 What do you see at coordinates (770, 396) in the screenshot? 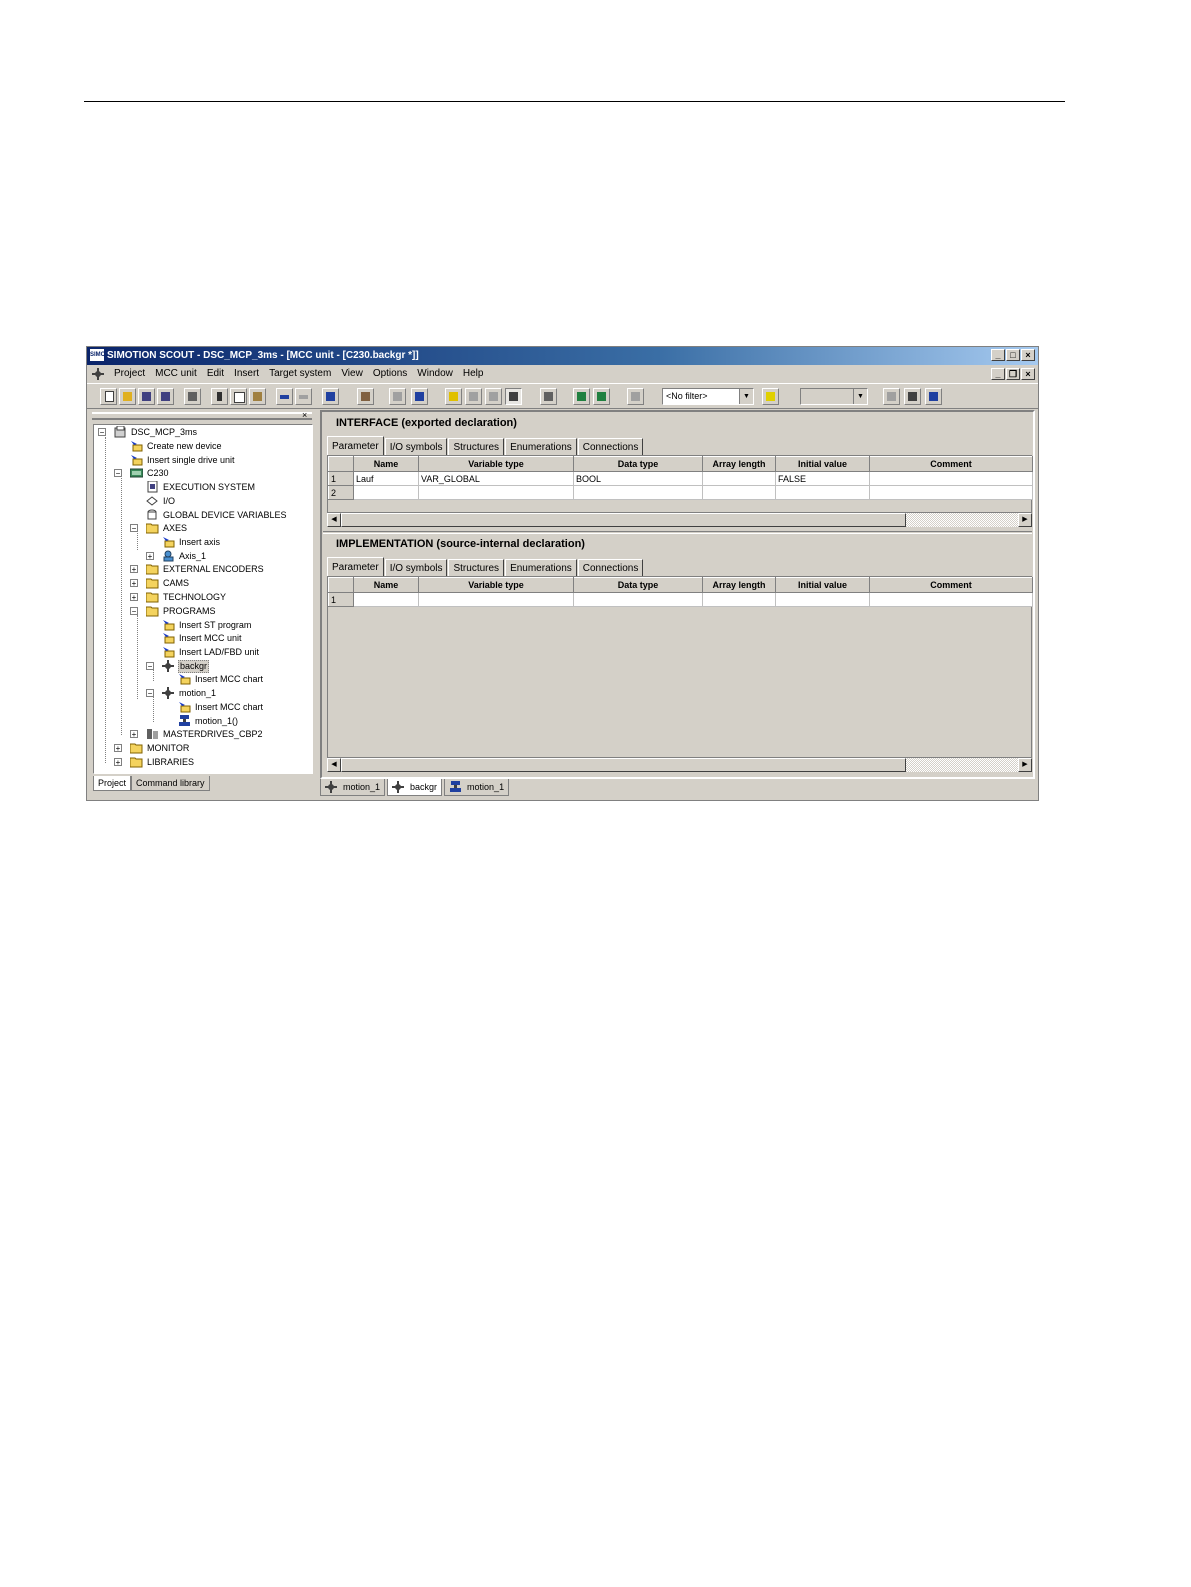
I see `filter-settings-icon` at bounding box center [770, 396].